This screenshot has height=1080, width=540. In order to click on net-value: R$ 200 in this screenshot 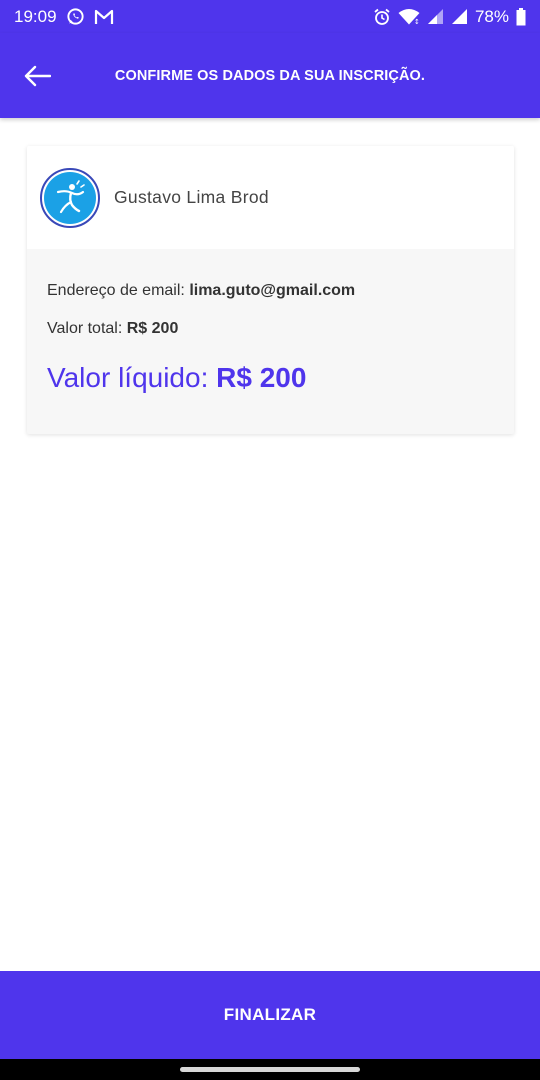, I will do `click(261, 377)`.